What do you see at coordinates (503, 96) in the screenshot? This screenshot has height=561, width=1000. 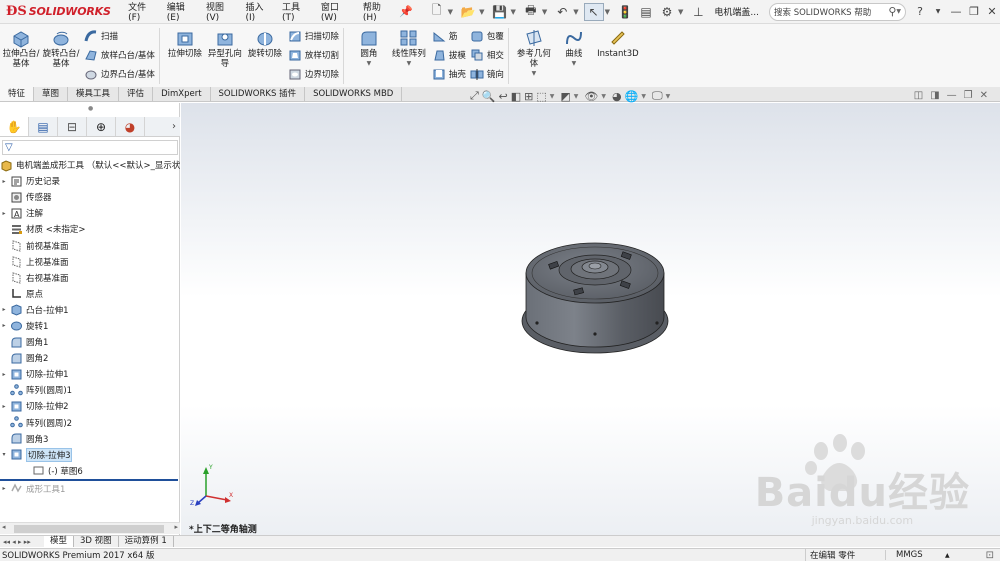 I see `previous-view-icon: ↩` at bounding box center [503, 96].